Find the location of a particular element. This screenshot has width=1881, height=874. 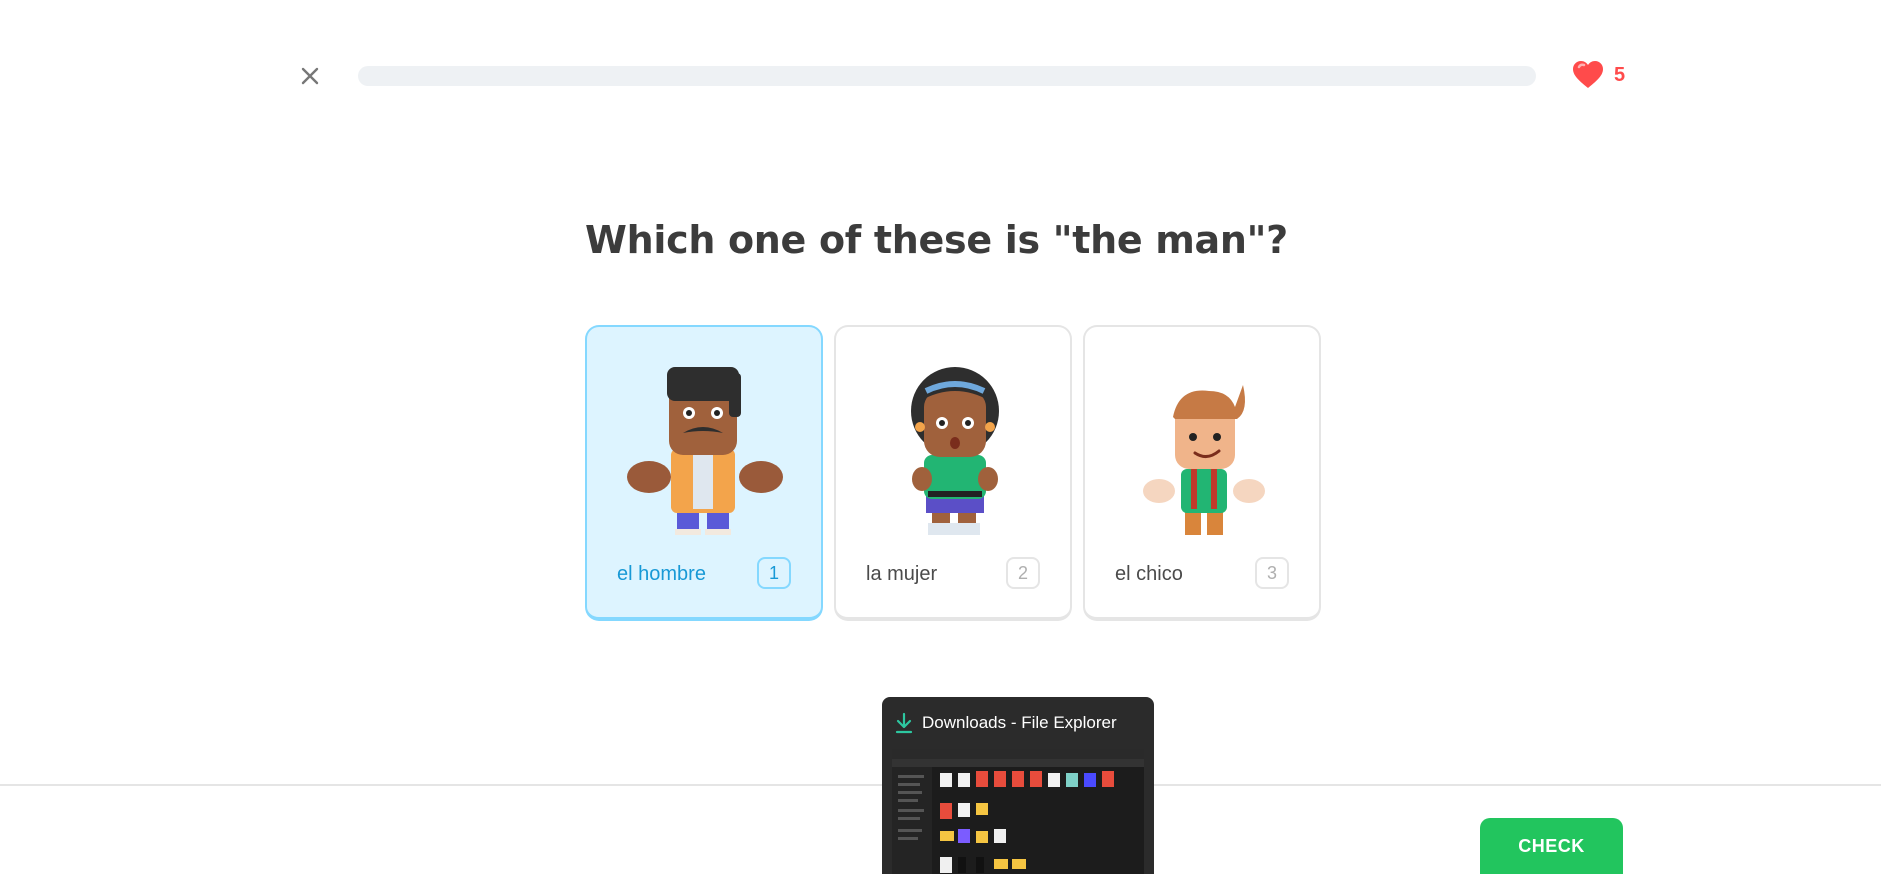

heart-icon is located at coordinates (1588, 74).